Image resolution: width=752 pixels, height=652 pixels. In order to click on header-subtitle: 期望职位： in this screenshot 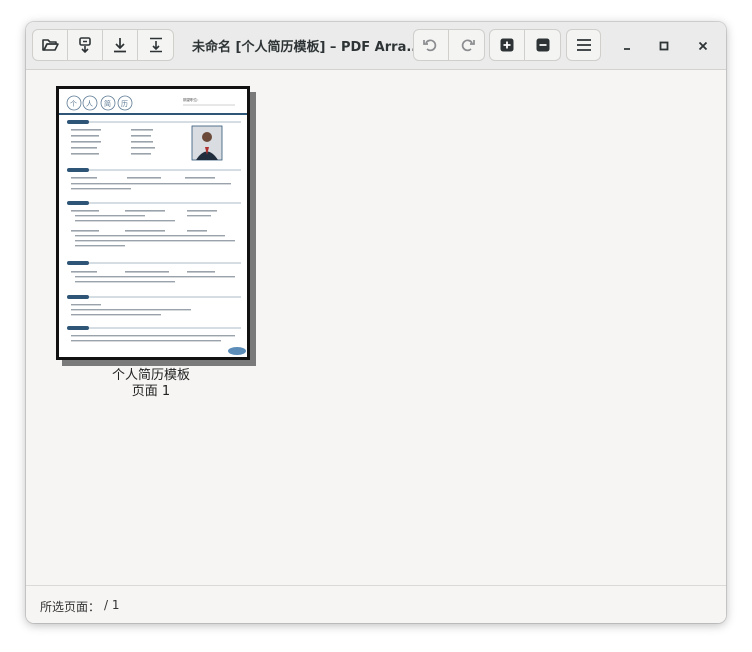, I will do `click(192, 99)`.